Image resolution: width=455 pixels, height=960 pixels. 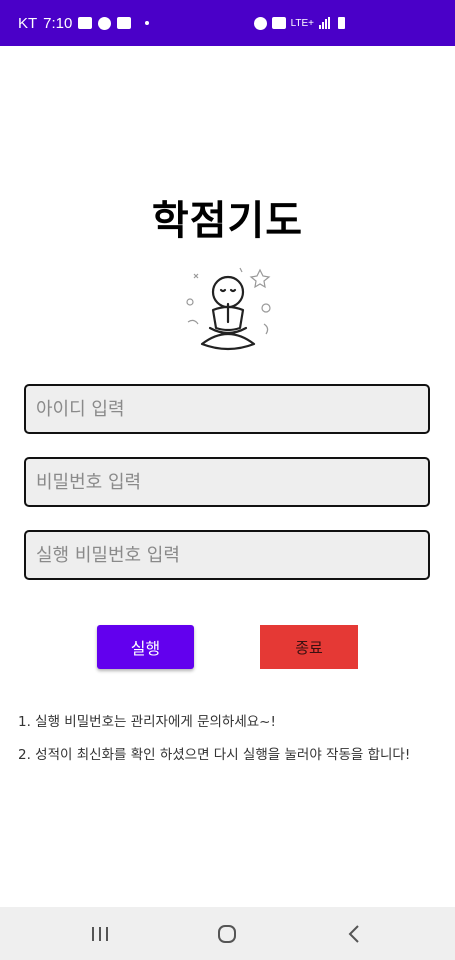 I want to click on back-button, so click(x=354, y=933).